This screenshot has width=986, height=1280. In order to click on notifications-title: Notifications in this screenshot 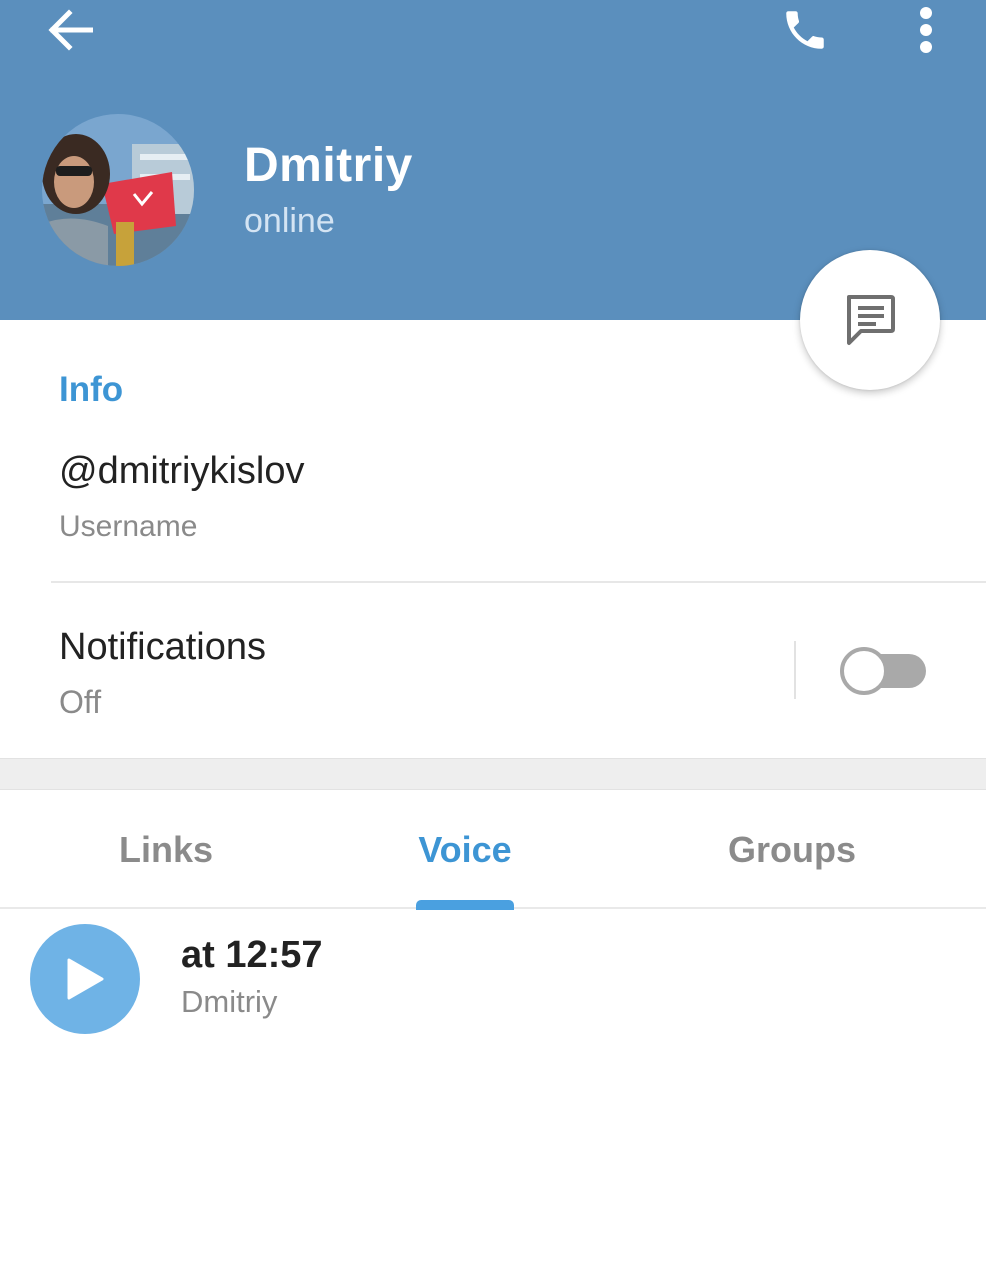, I will do `click(162, 647)`.